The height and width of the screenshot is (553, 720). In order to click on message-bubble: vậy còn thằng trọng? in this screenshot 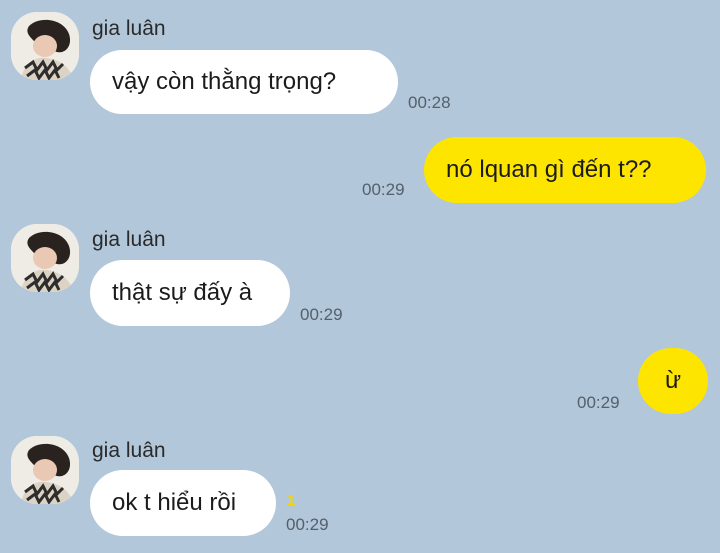, I will do `click(244, 82)`.